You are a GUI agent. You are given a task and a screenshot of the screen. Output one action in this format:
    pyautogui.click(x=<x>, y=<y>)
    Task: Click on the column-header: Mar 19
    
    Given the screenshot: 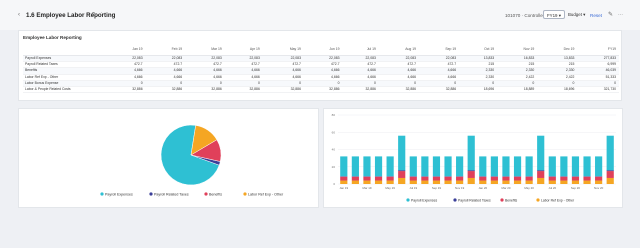 What is the action you would take?
    pyautogui.click(x=205, y=49)
    